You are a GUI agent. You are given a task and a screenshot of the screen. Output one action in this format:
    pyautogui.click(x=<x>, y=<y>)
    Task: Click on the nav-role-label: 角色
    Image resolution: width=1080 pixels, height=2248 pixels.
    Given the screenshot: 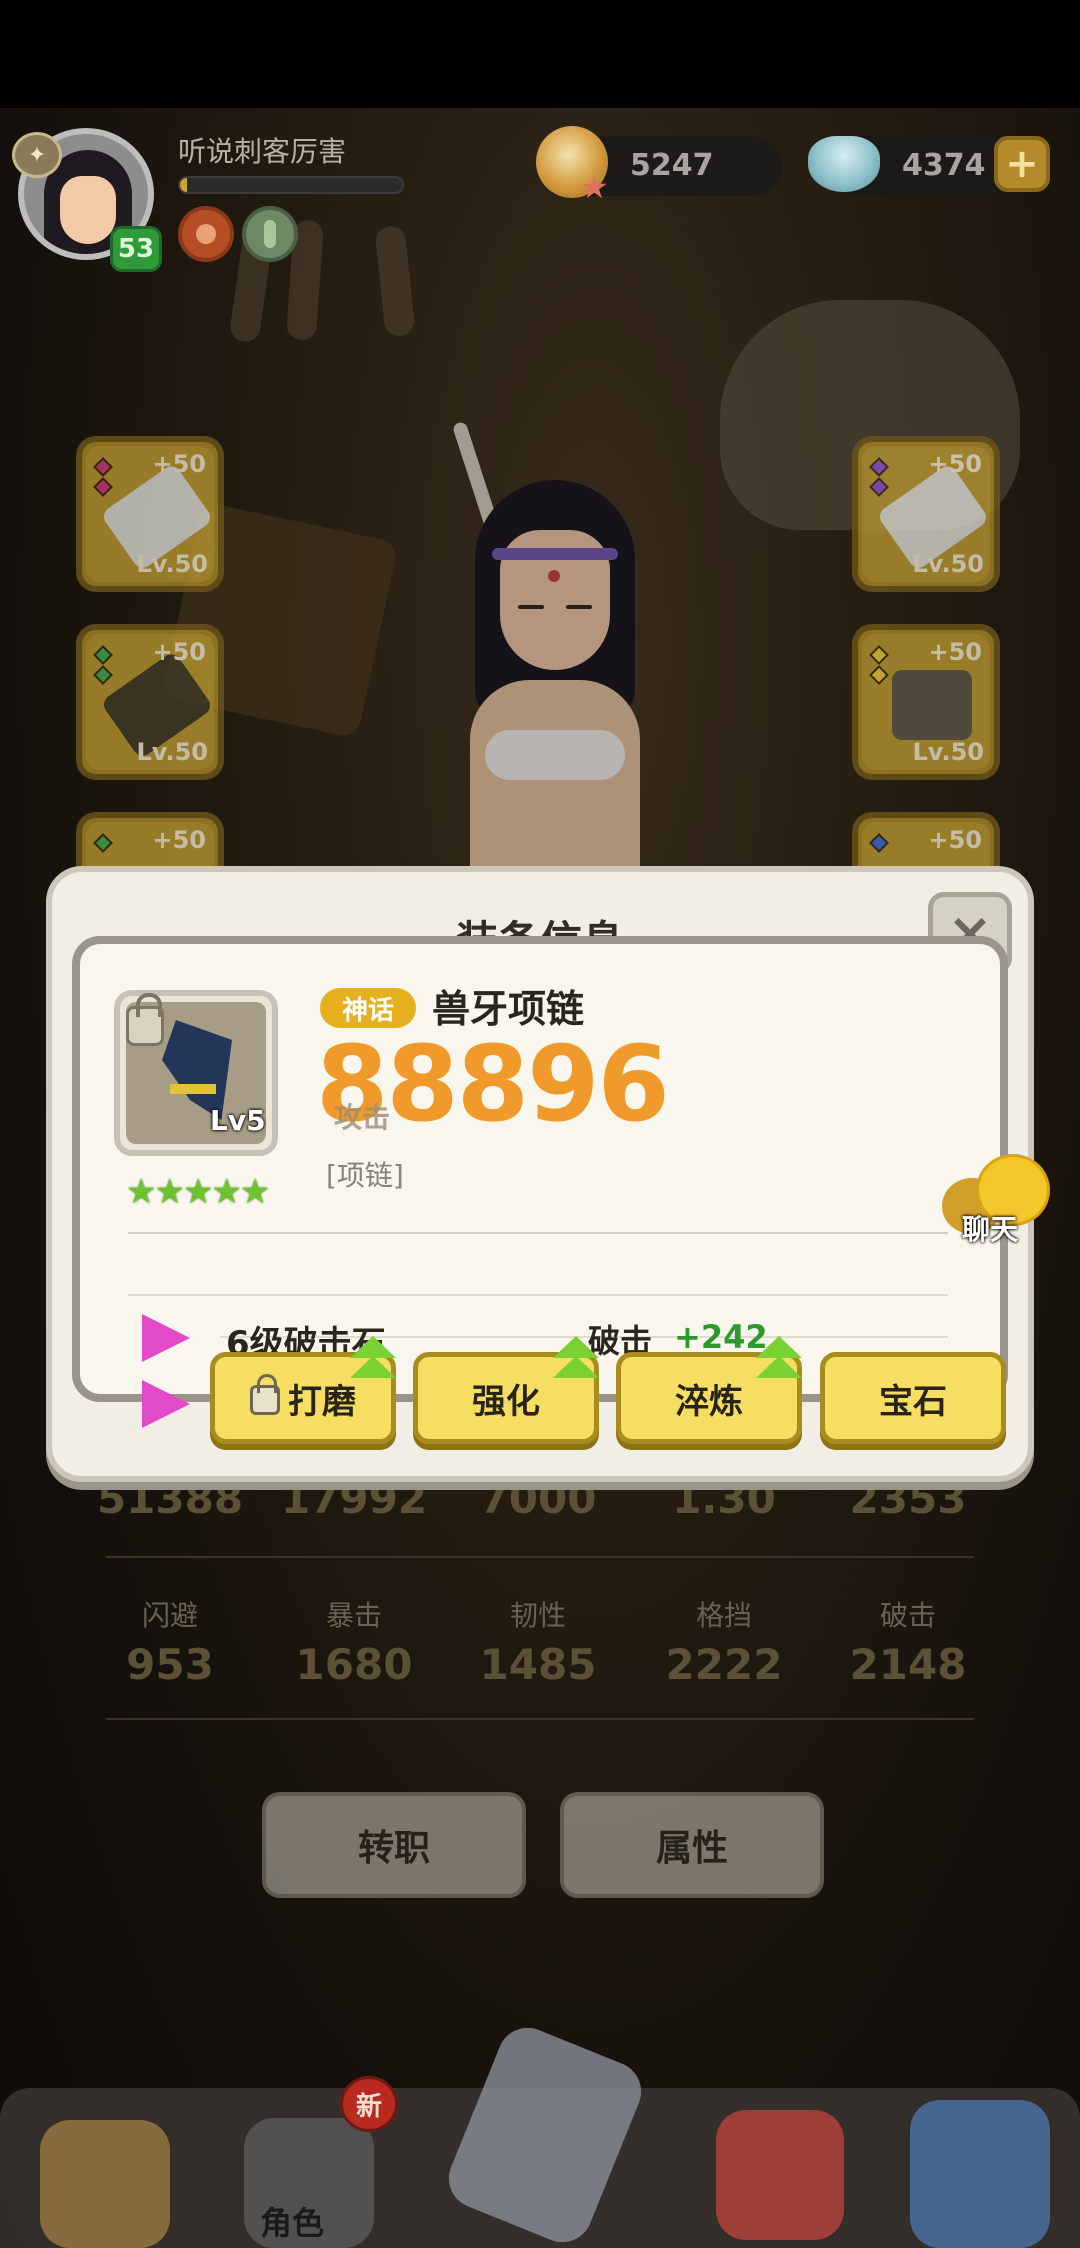 What is the action you would take?
    pyautogui.click(x=292, y=2223)
    